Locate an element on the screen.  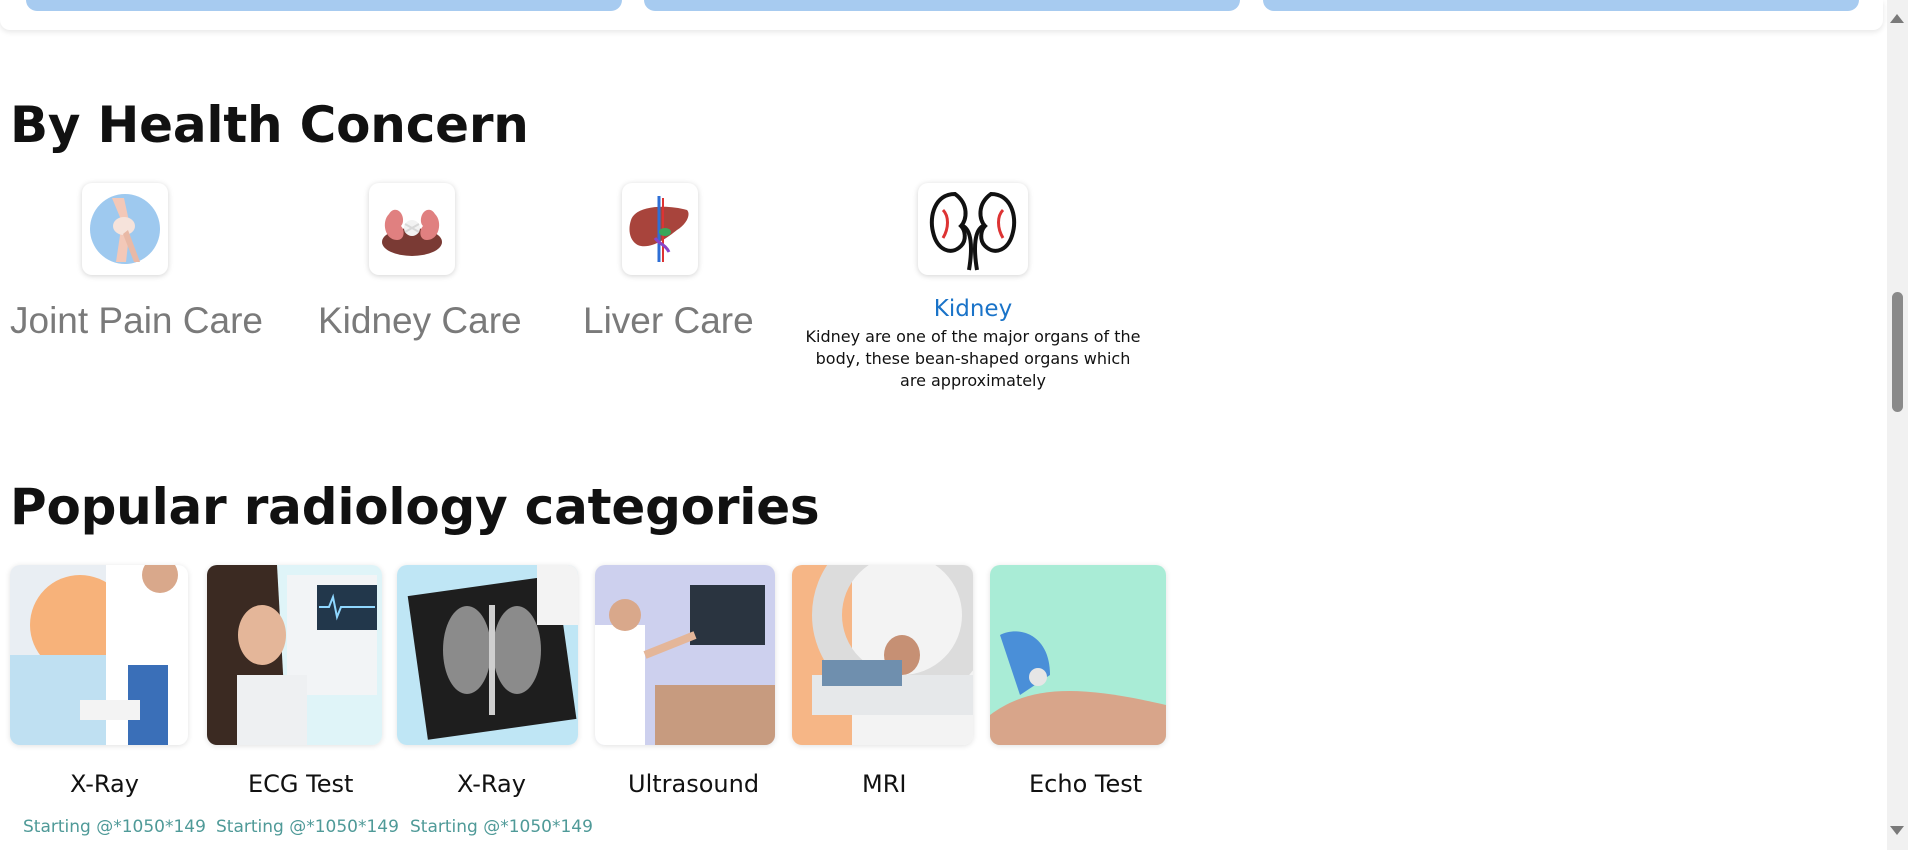
radiology-label-xray-1: X-Ray is located at coordinates (104, 784).